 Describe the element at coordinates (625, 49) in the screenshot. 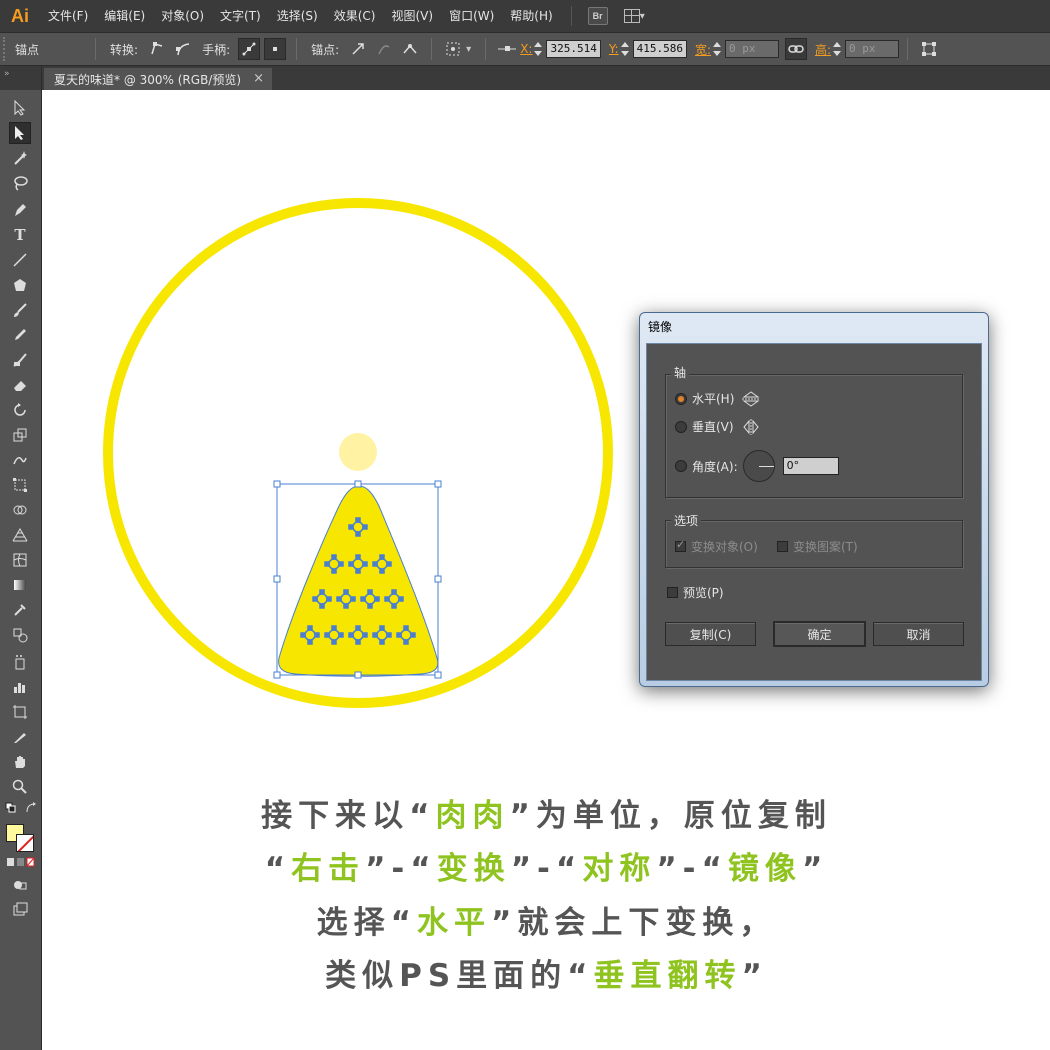

I see `y-stepper` at that location.